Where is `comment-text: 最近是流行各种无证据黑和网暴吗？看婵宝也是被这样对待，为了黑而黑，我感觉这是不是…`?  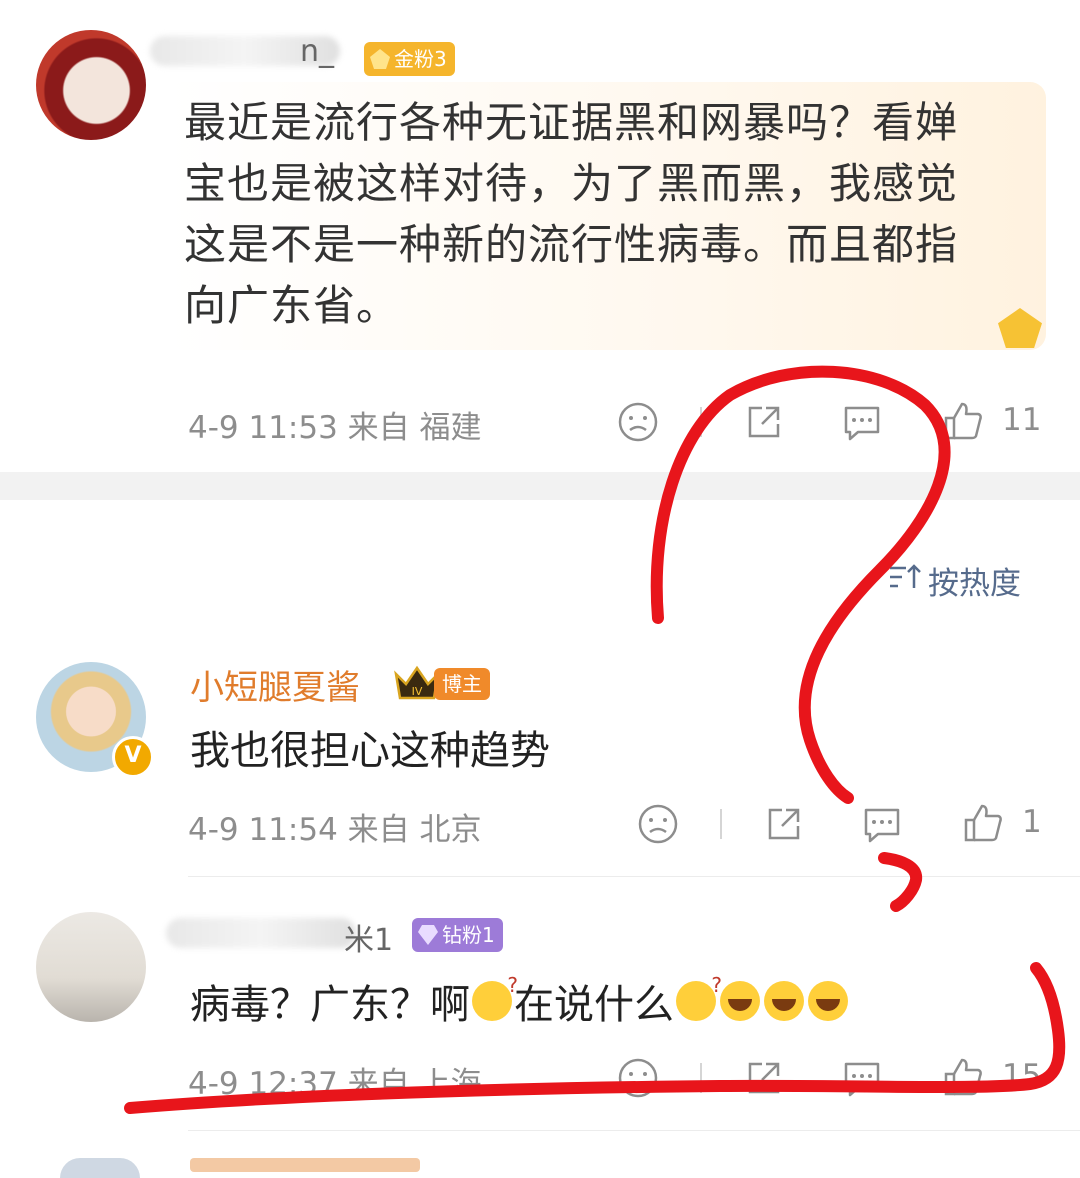
comment-text: 最近是流行各种无证据黑和网暴吗？看婵宝也是被这样对待，为了黑而黑，我感觉这是不是… is located at coordinates (571, 214).